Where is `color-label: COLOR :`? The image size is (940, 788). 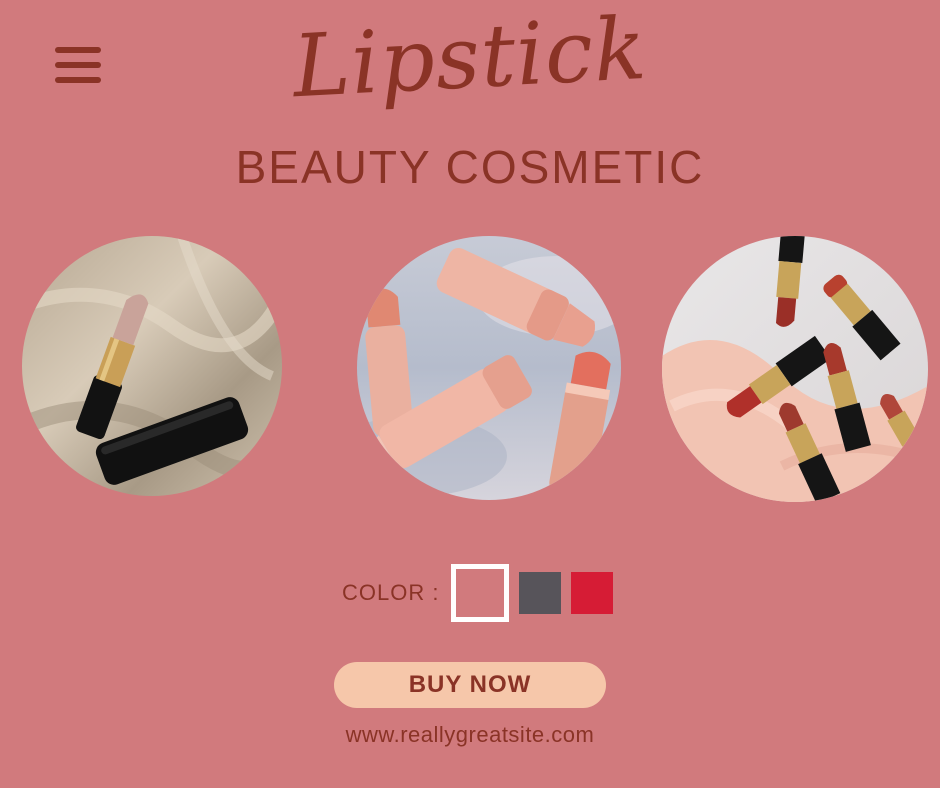
color-label: COLOR : is located at coordinates (391, 592).